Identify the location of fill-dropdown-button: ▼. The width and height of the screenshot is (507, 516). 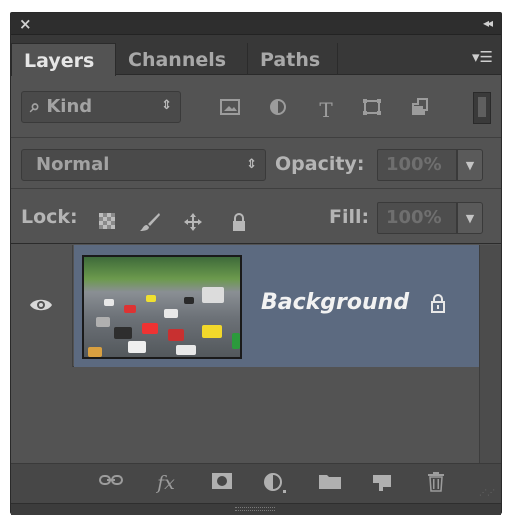
(470, 218).